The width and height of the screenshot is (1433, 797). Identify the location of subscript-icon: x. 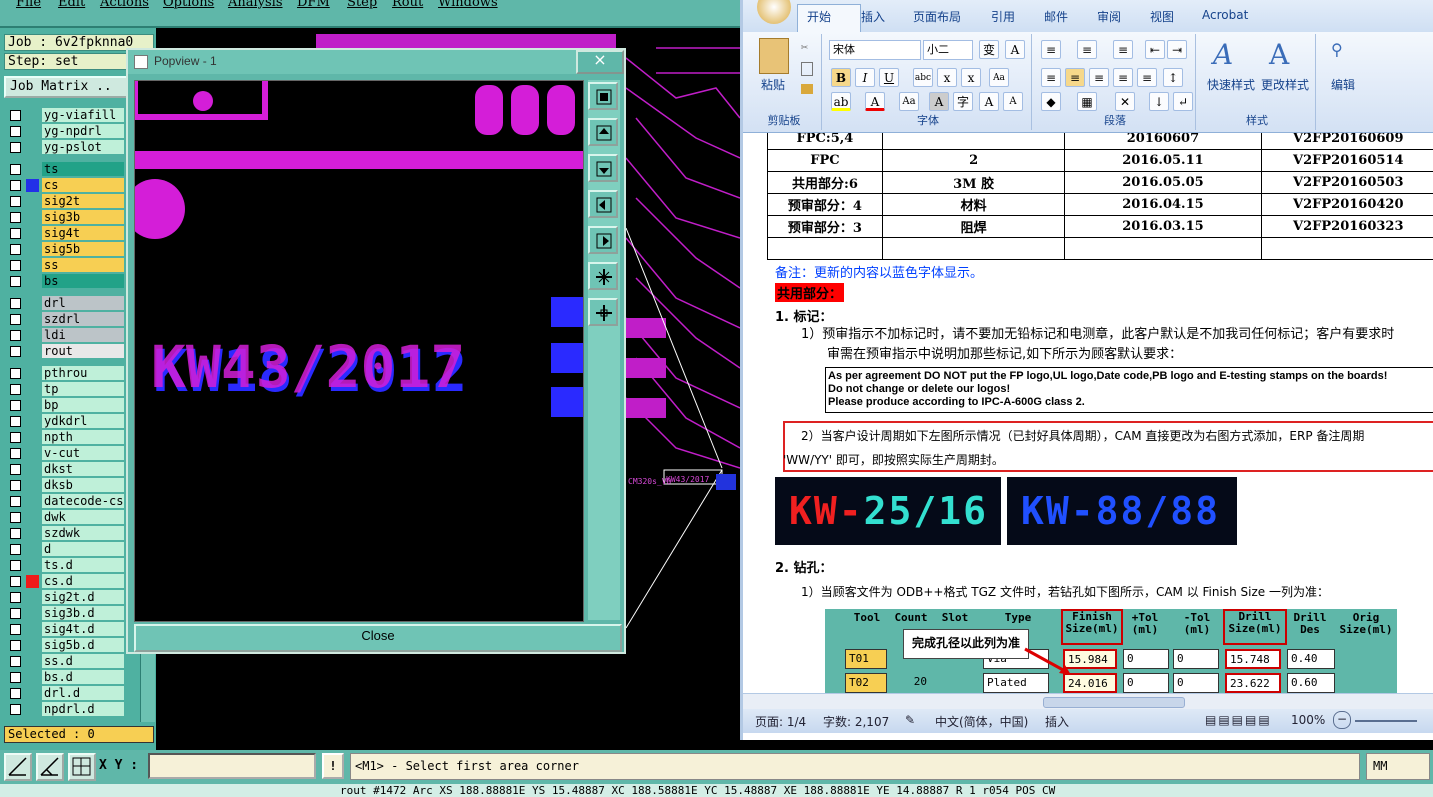
(947, 77).